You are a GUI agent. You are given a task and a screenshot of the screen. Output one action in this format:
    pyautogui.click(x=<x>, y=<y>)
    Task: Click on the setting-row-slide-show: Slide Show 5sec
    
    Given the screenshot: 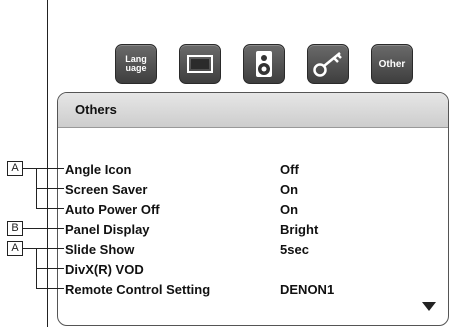 What is the action you would take?
    pyautogui.click(x=253, y=250)
    